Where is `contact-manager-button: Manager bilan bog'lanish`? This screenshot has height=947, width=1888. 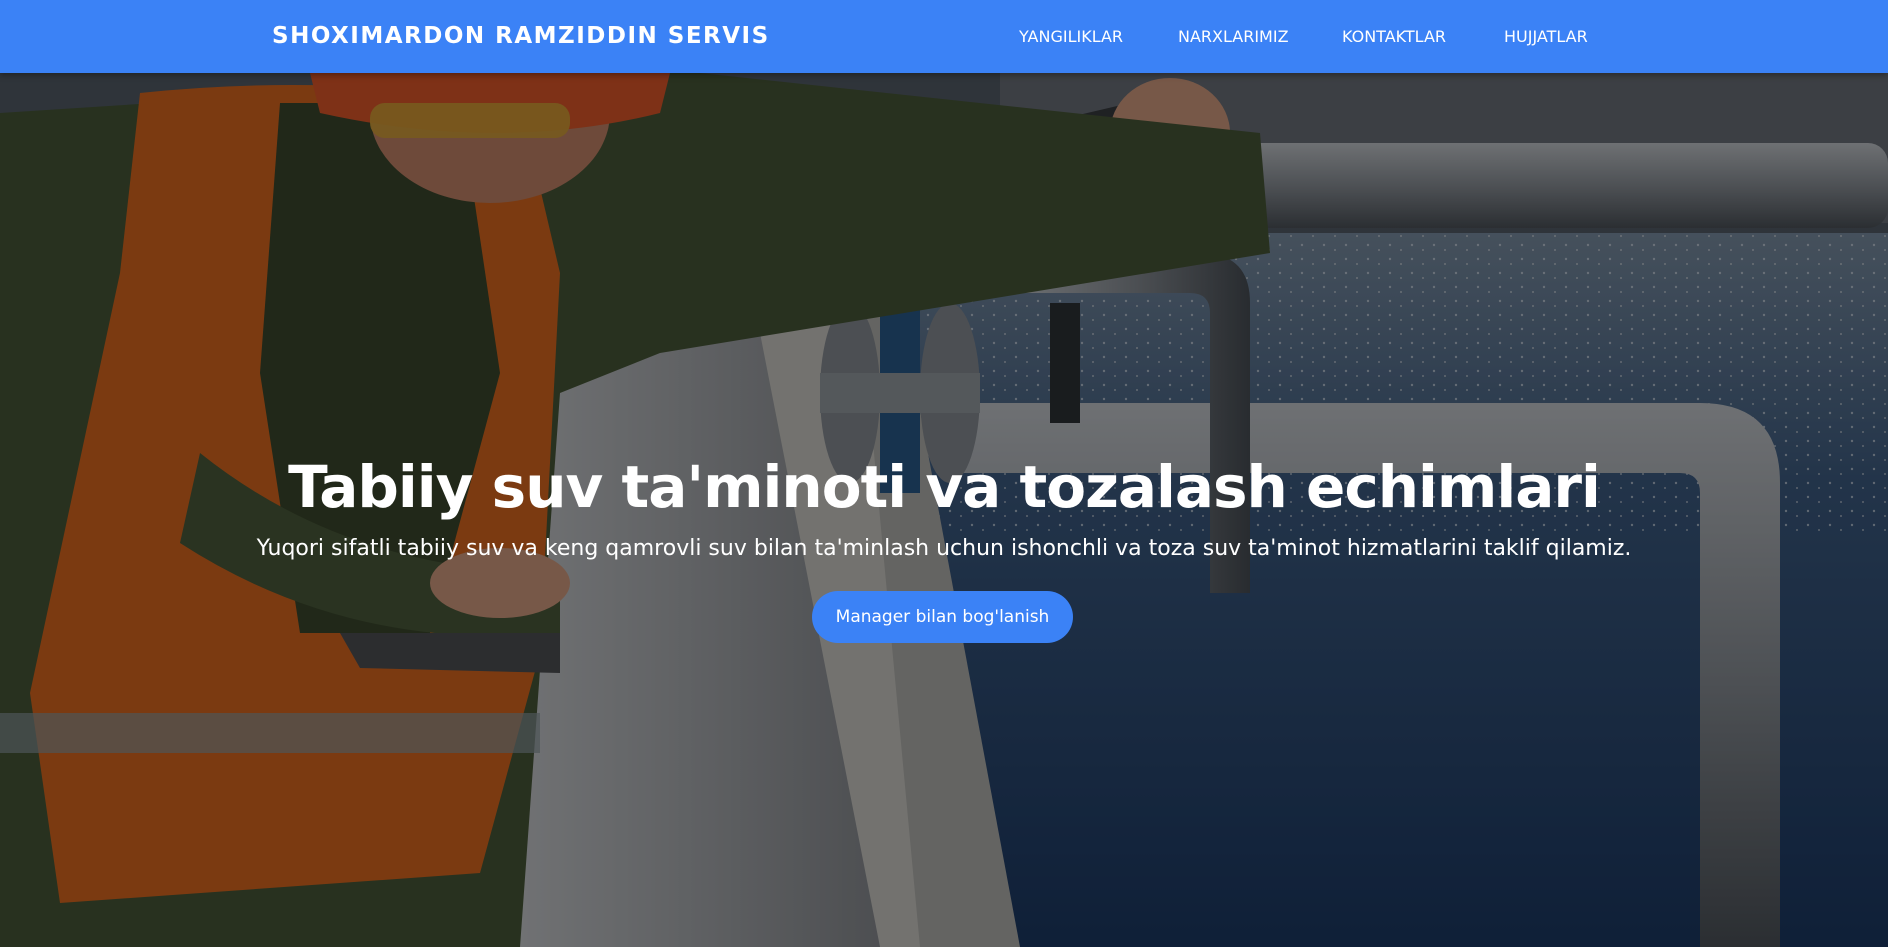
contact-manager-button: Manager bilan bog'lanish is located at coordinates (942, 617).